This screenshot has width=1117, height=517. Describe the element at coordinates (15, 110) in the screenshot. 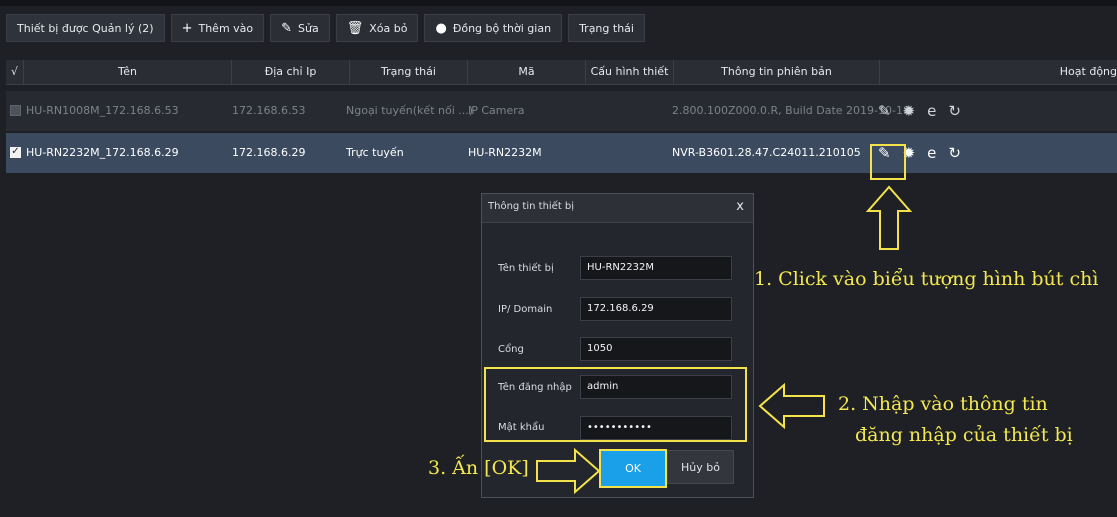

I see `row-checkbox` at that location.